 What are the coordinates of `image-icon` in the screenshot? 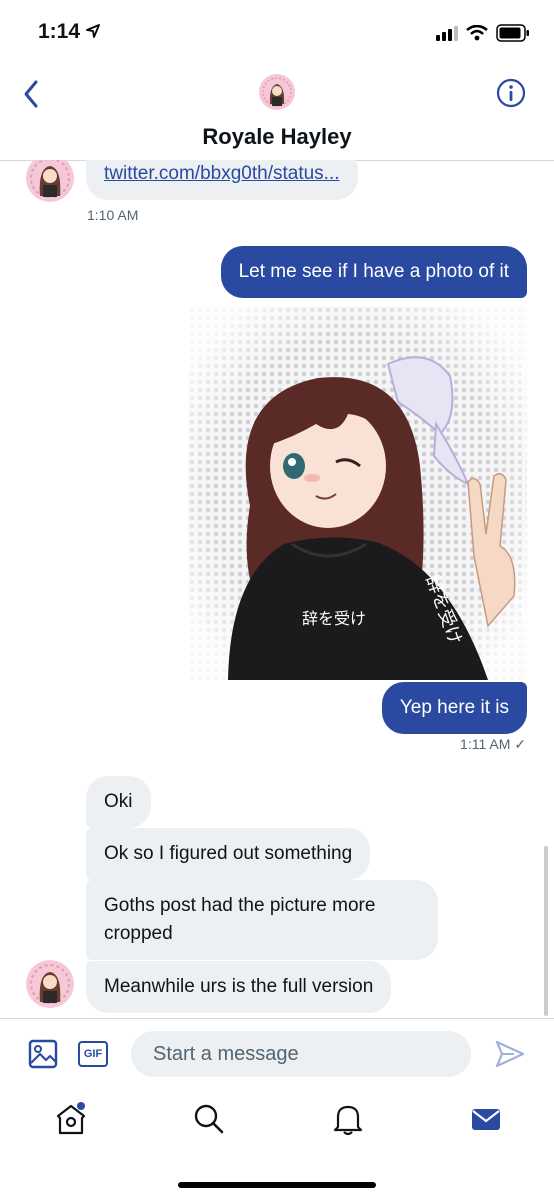 It's located at (43, 1056).